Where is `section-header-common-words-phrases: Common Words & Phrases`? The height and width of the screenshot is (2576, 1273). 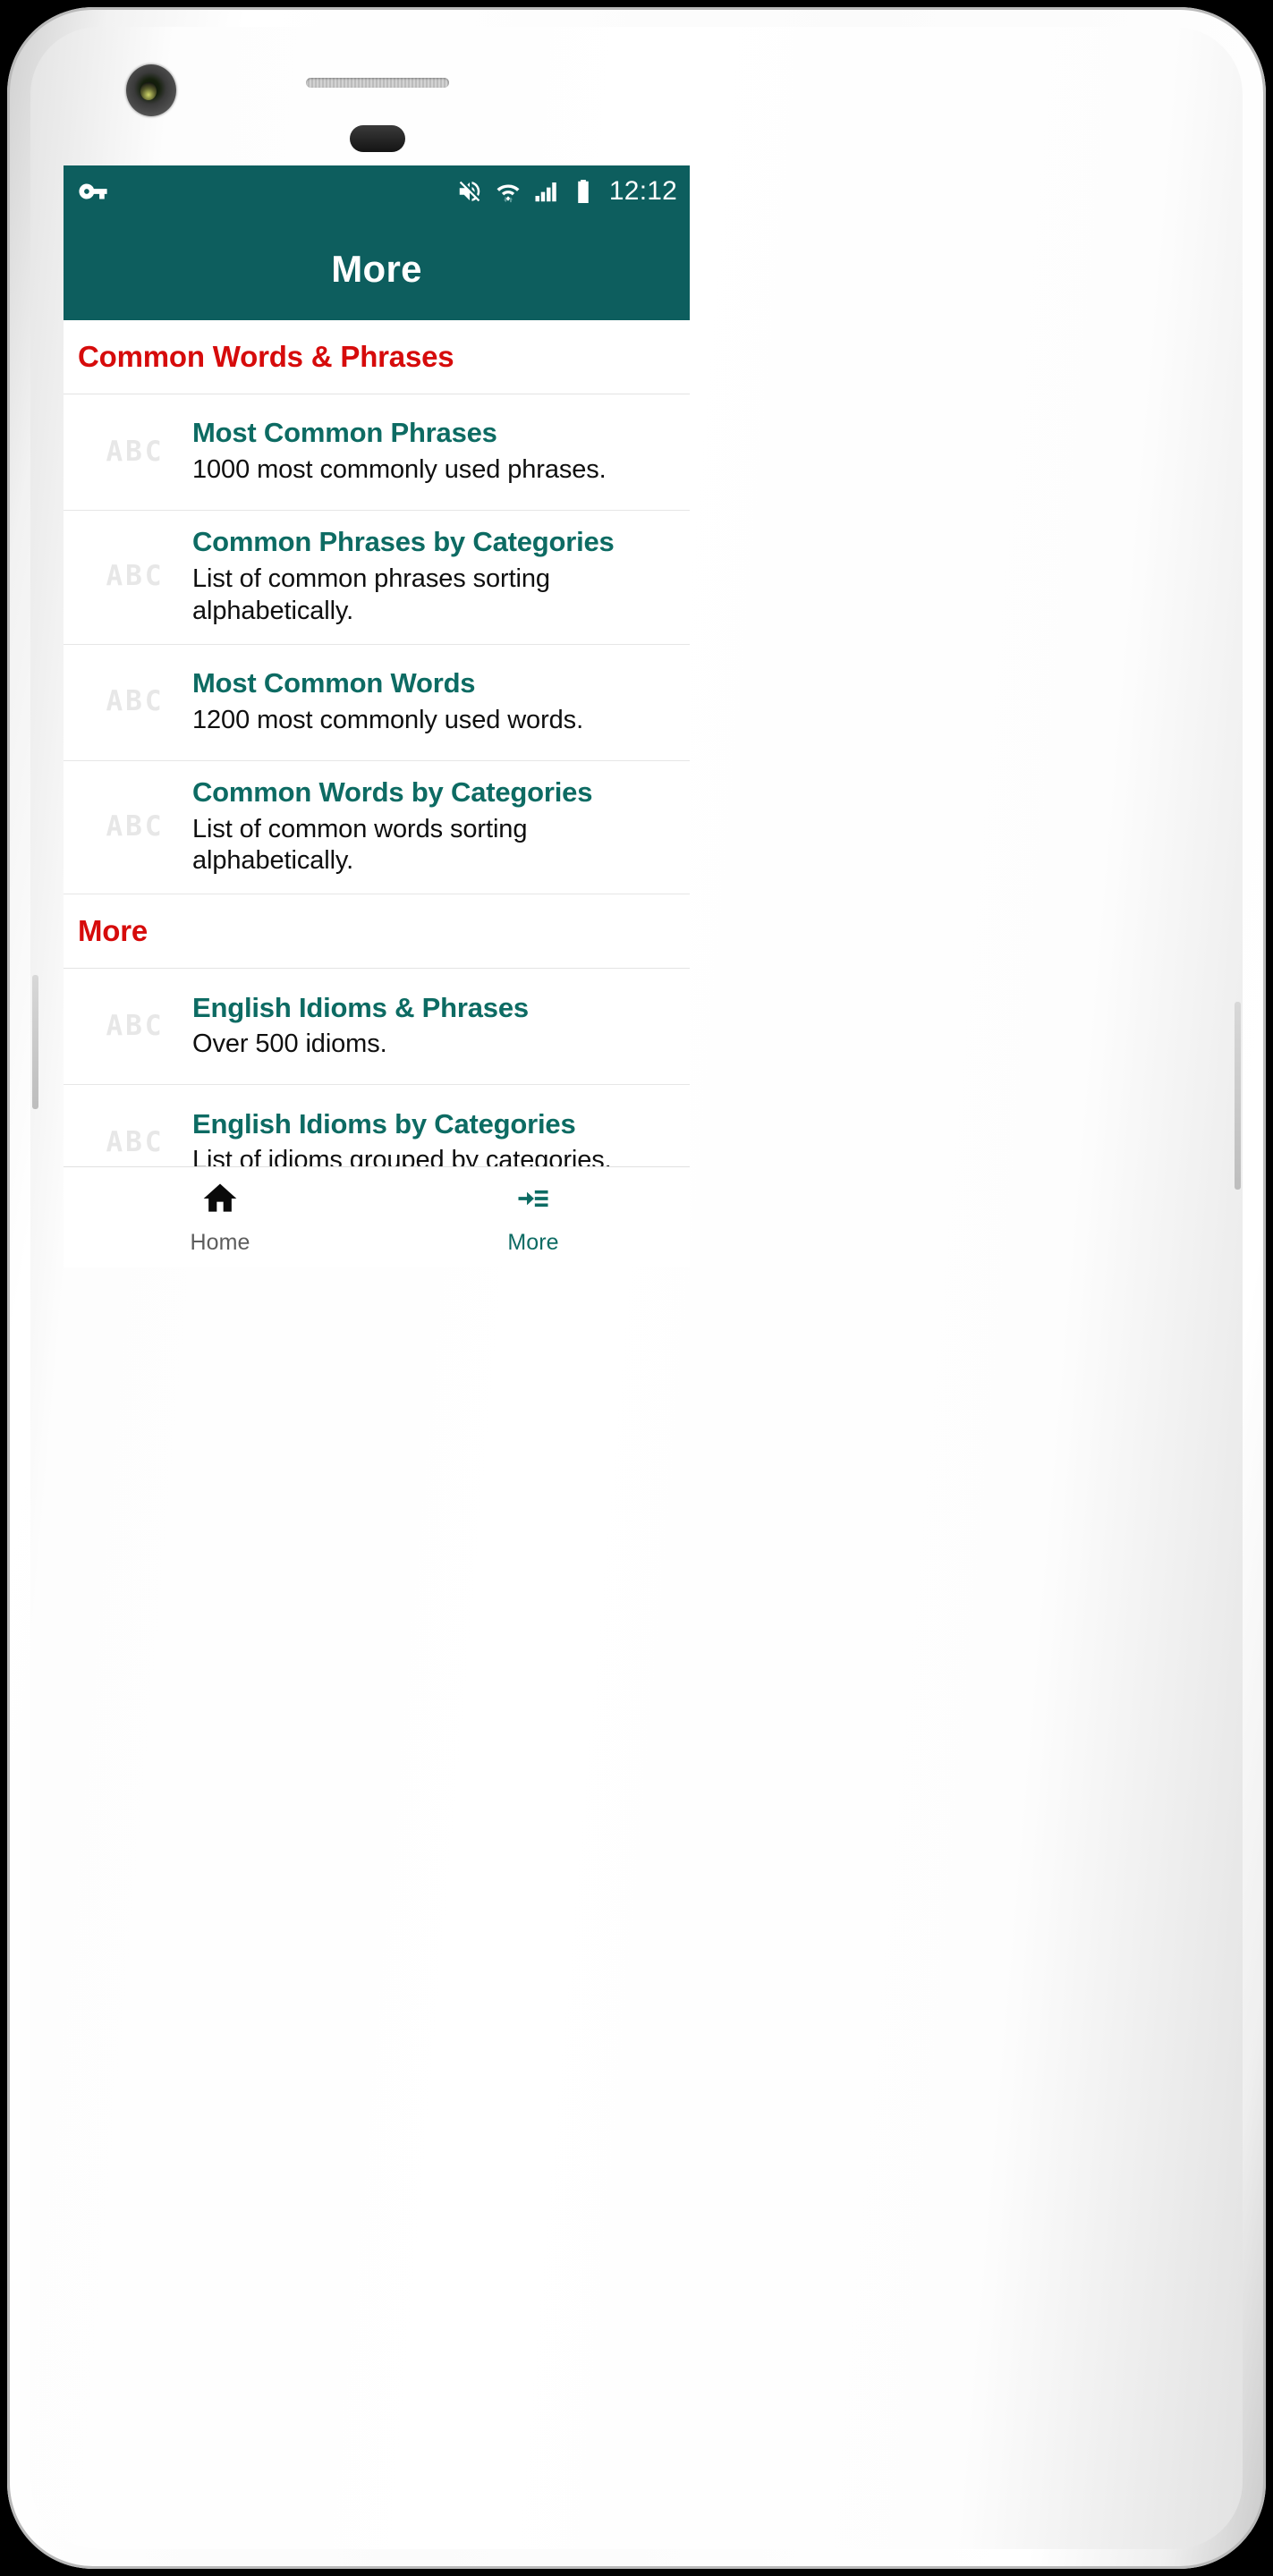 section-header-common-words-phrases: Common Words & Phrases is located at coordinates (377, 357).